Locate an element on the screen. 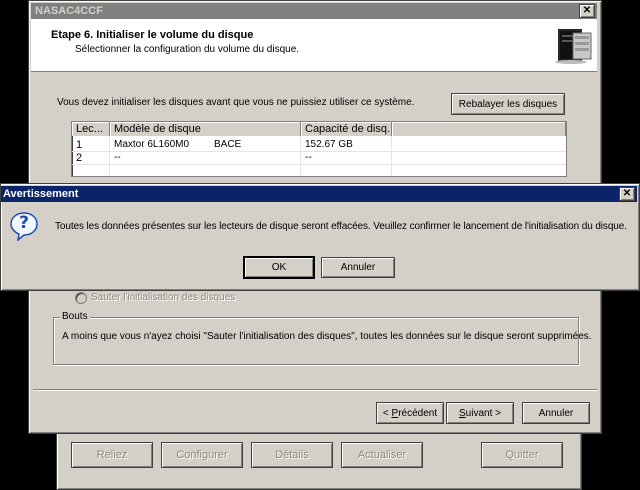  actualiser-button: Actualiser is located at coordinates (382, 455).